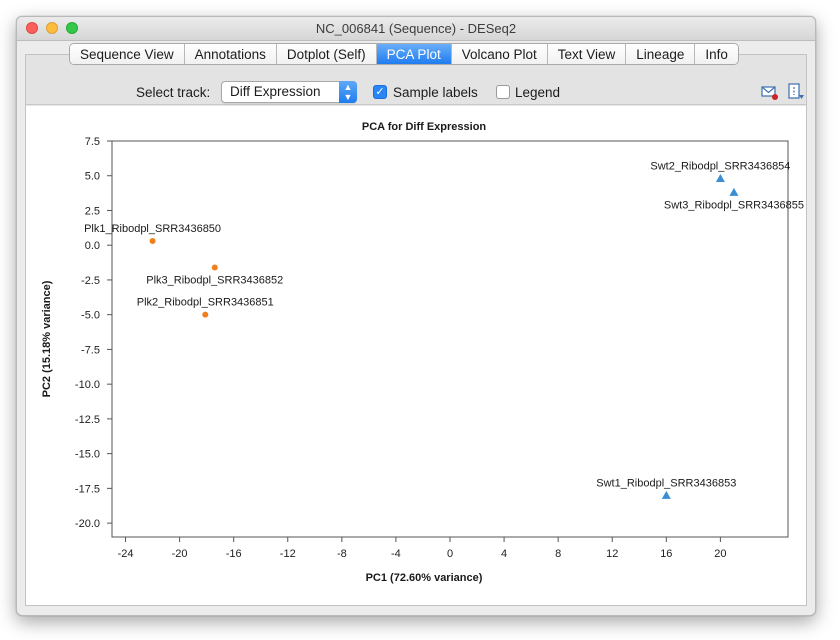 The image size is (840, 640). Describe the element at coordinates (666, 554) in the screenshot. I see `x-tick-label: 16` at that location.